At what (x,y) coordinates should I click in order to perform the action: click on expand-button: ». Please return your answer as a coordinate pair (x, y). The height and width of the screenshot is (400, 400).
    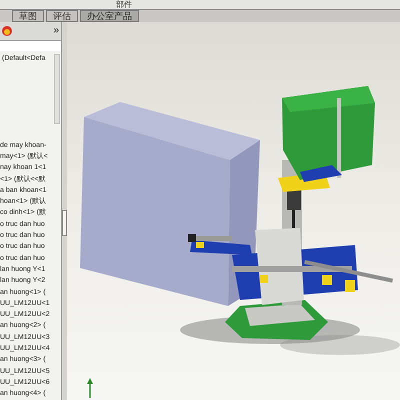
    Looking at the image, I should click on (56, 31).